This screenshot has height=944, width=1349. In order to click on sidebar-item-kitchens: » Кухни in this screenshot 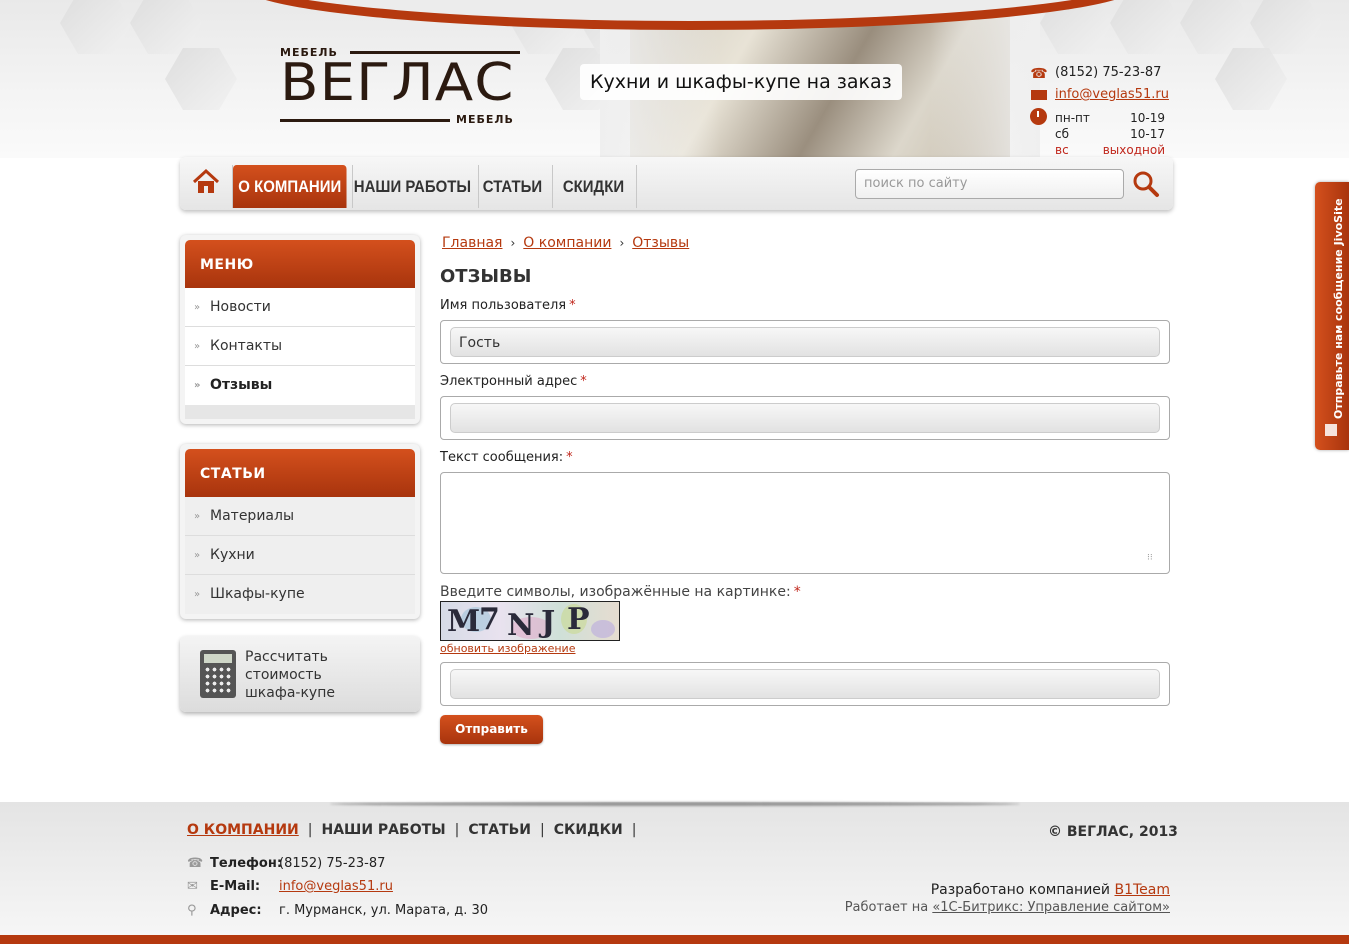, I will do `click(300, 555)`.